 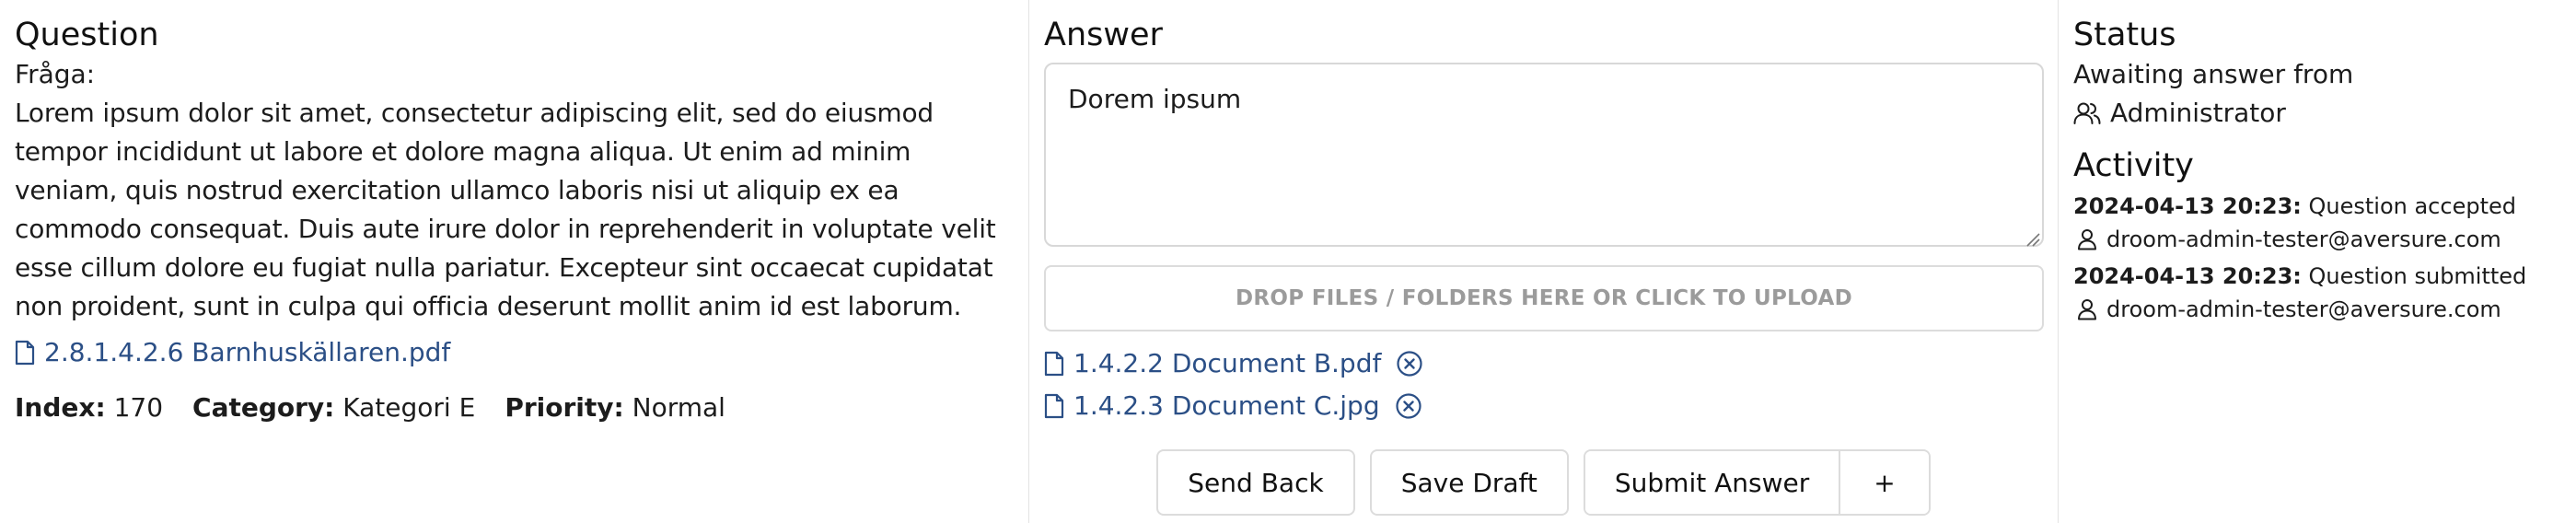 I want to click on submit-button-group: Submit Answer +, so click(x=1757, y=482).